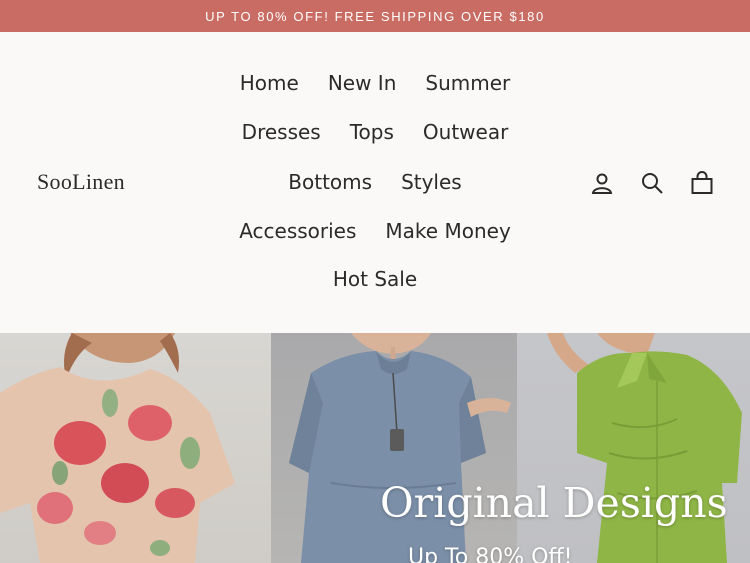 This screenshot has height=563, width=750. What do you see at coordinates (362, 83) in the screenshot?
I see `nav-link-new-in: New In` at bounding box center [362, 83].